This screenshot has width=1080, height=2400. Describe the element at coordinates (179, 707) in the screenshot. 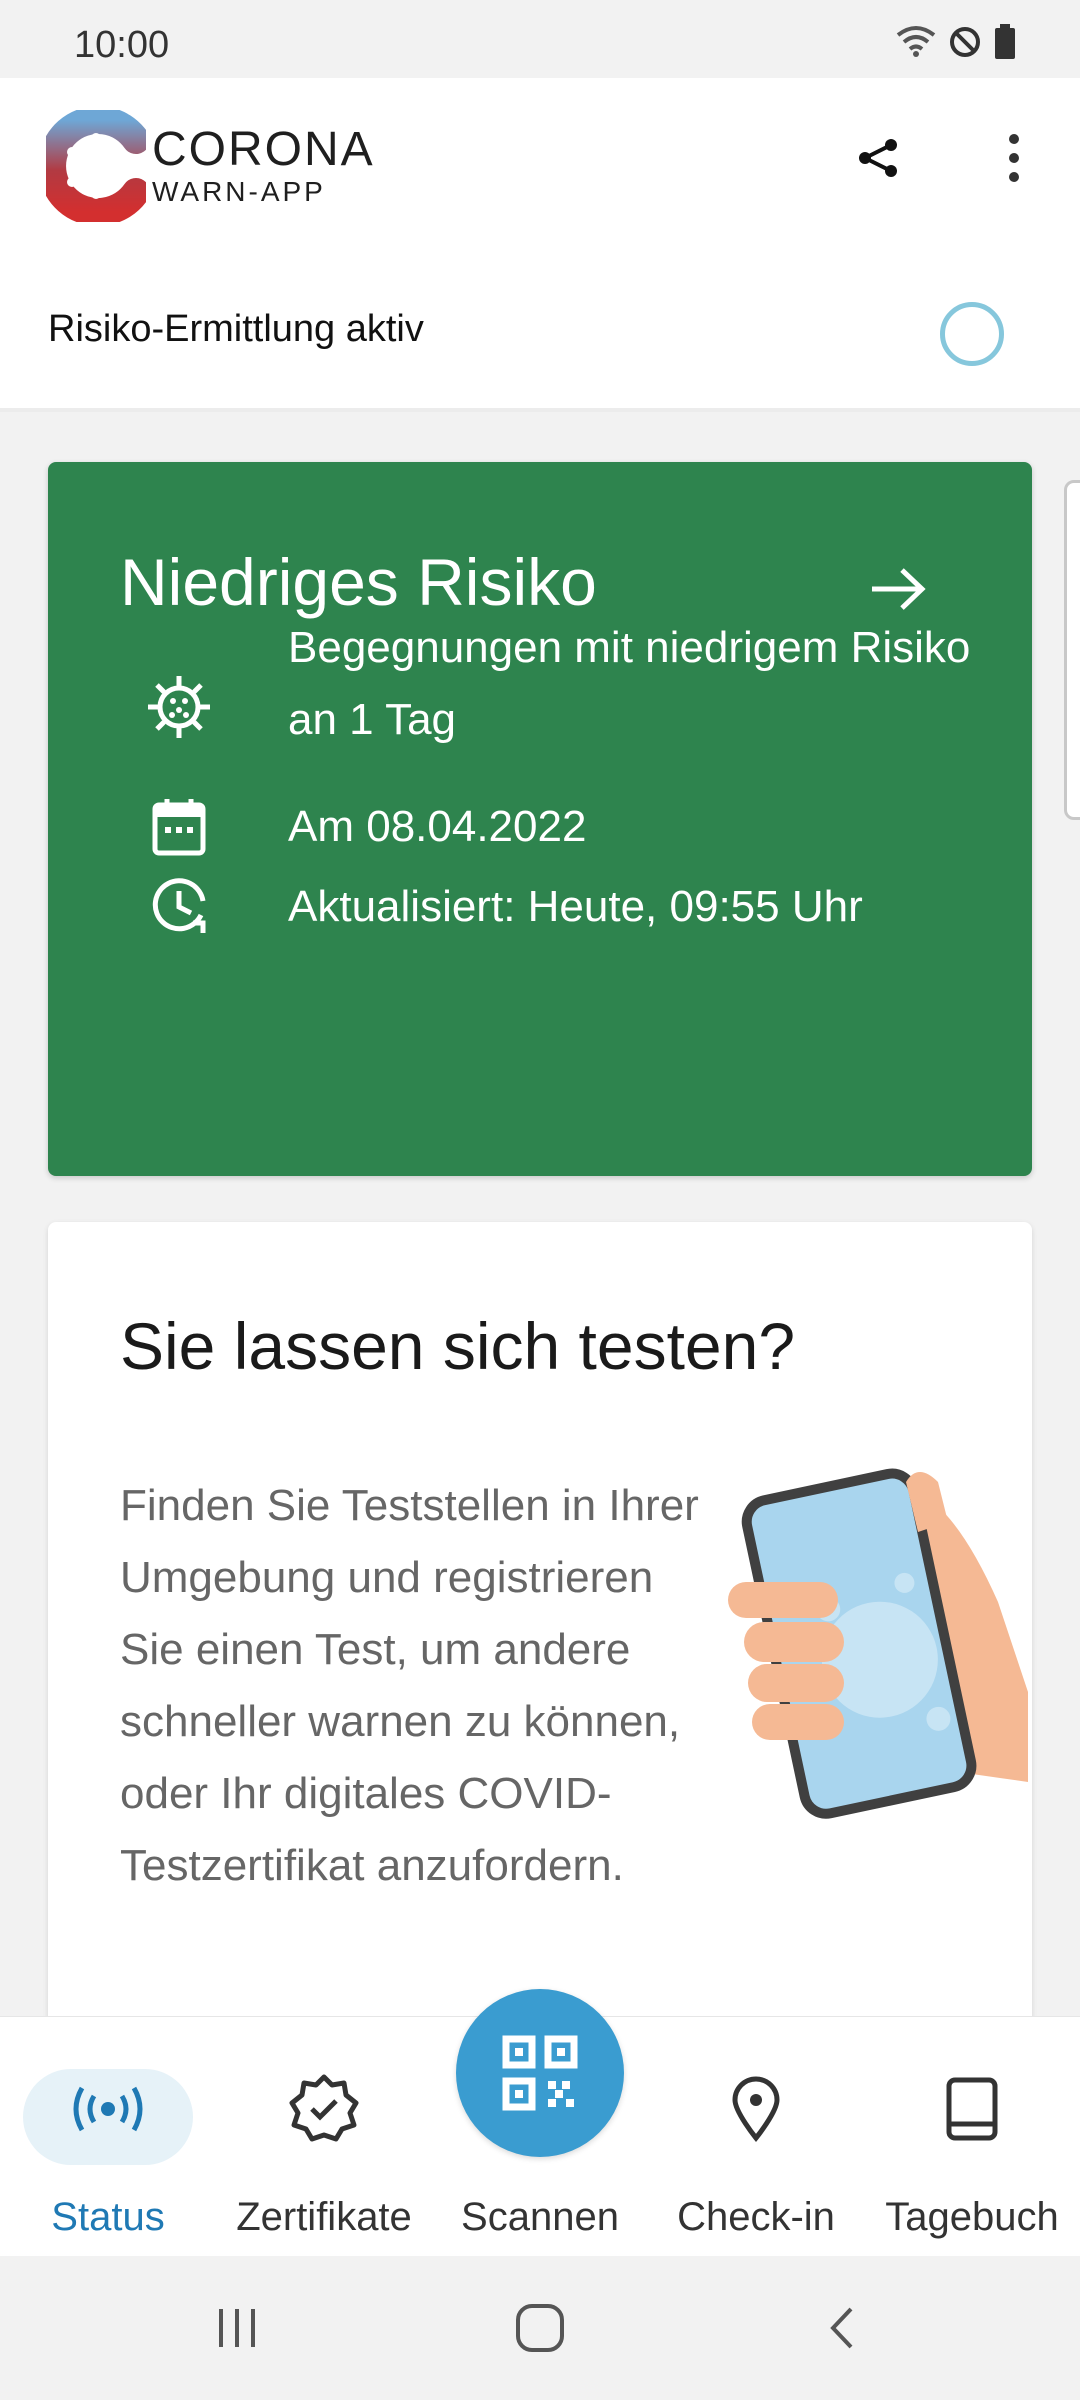

I see `virus-icon` at that location.